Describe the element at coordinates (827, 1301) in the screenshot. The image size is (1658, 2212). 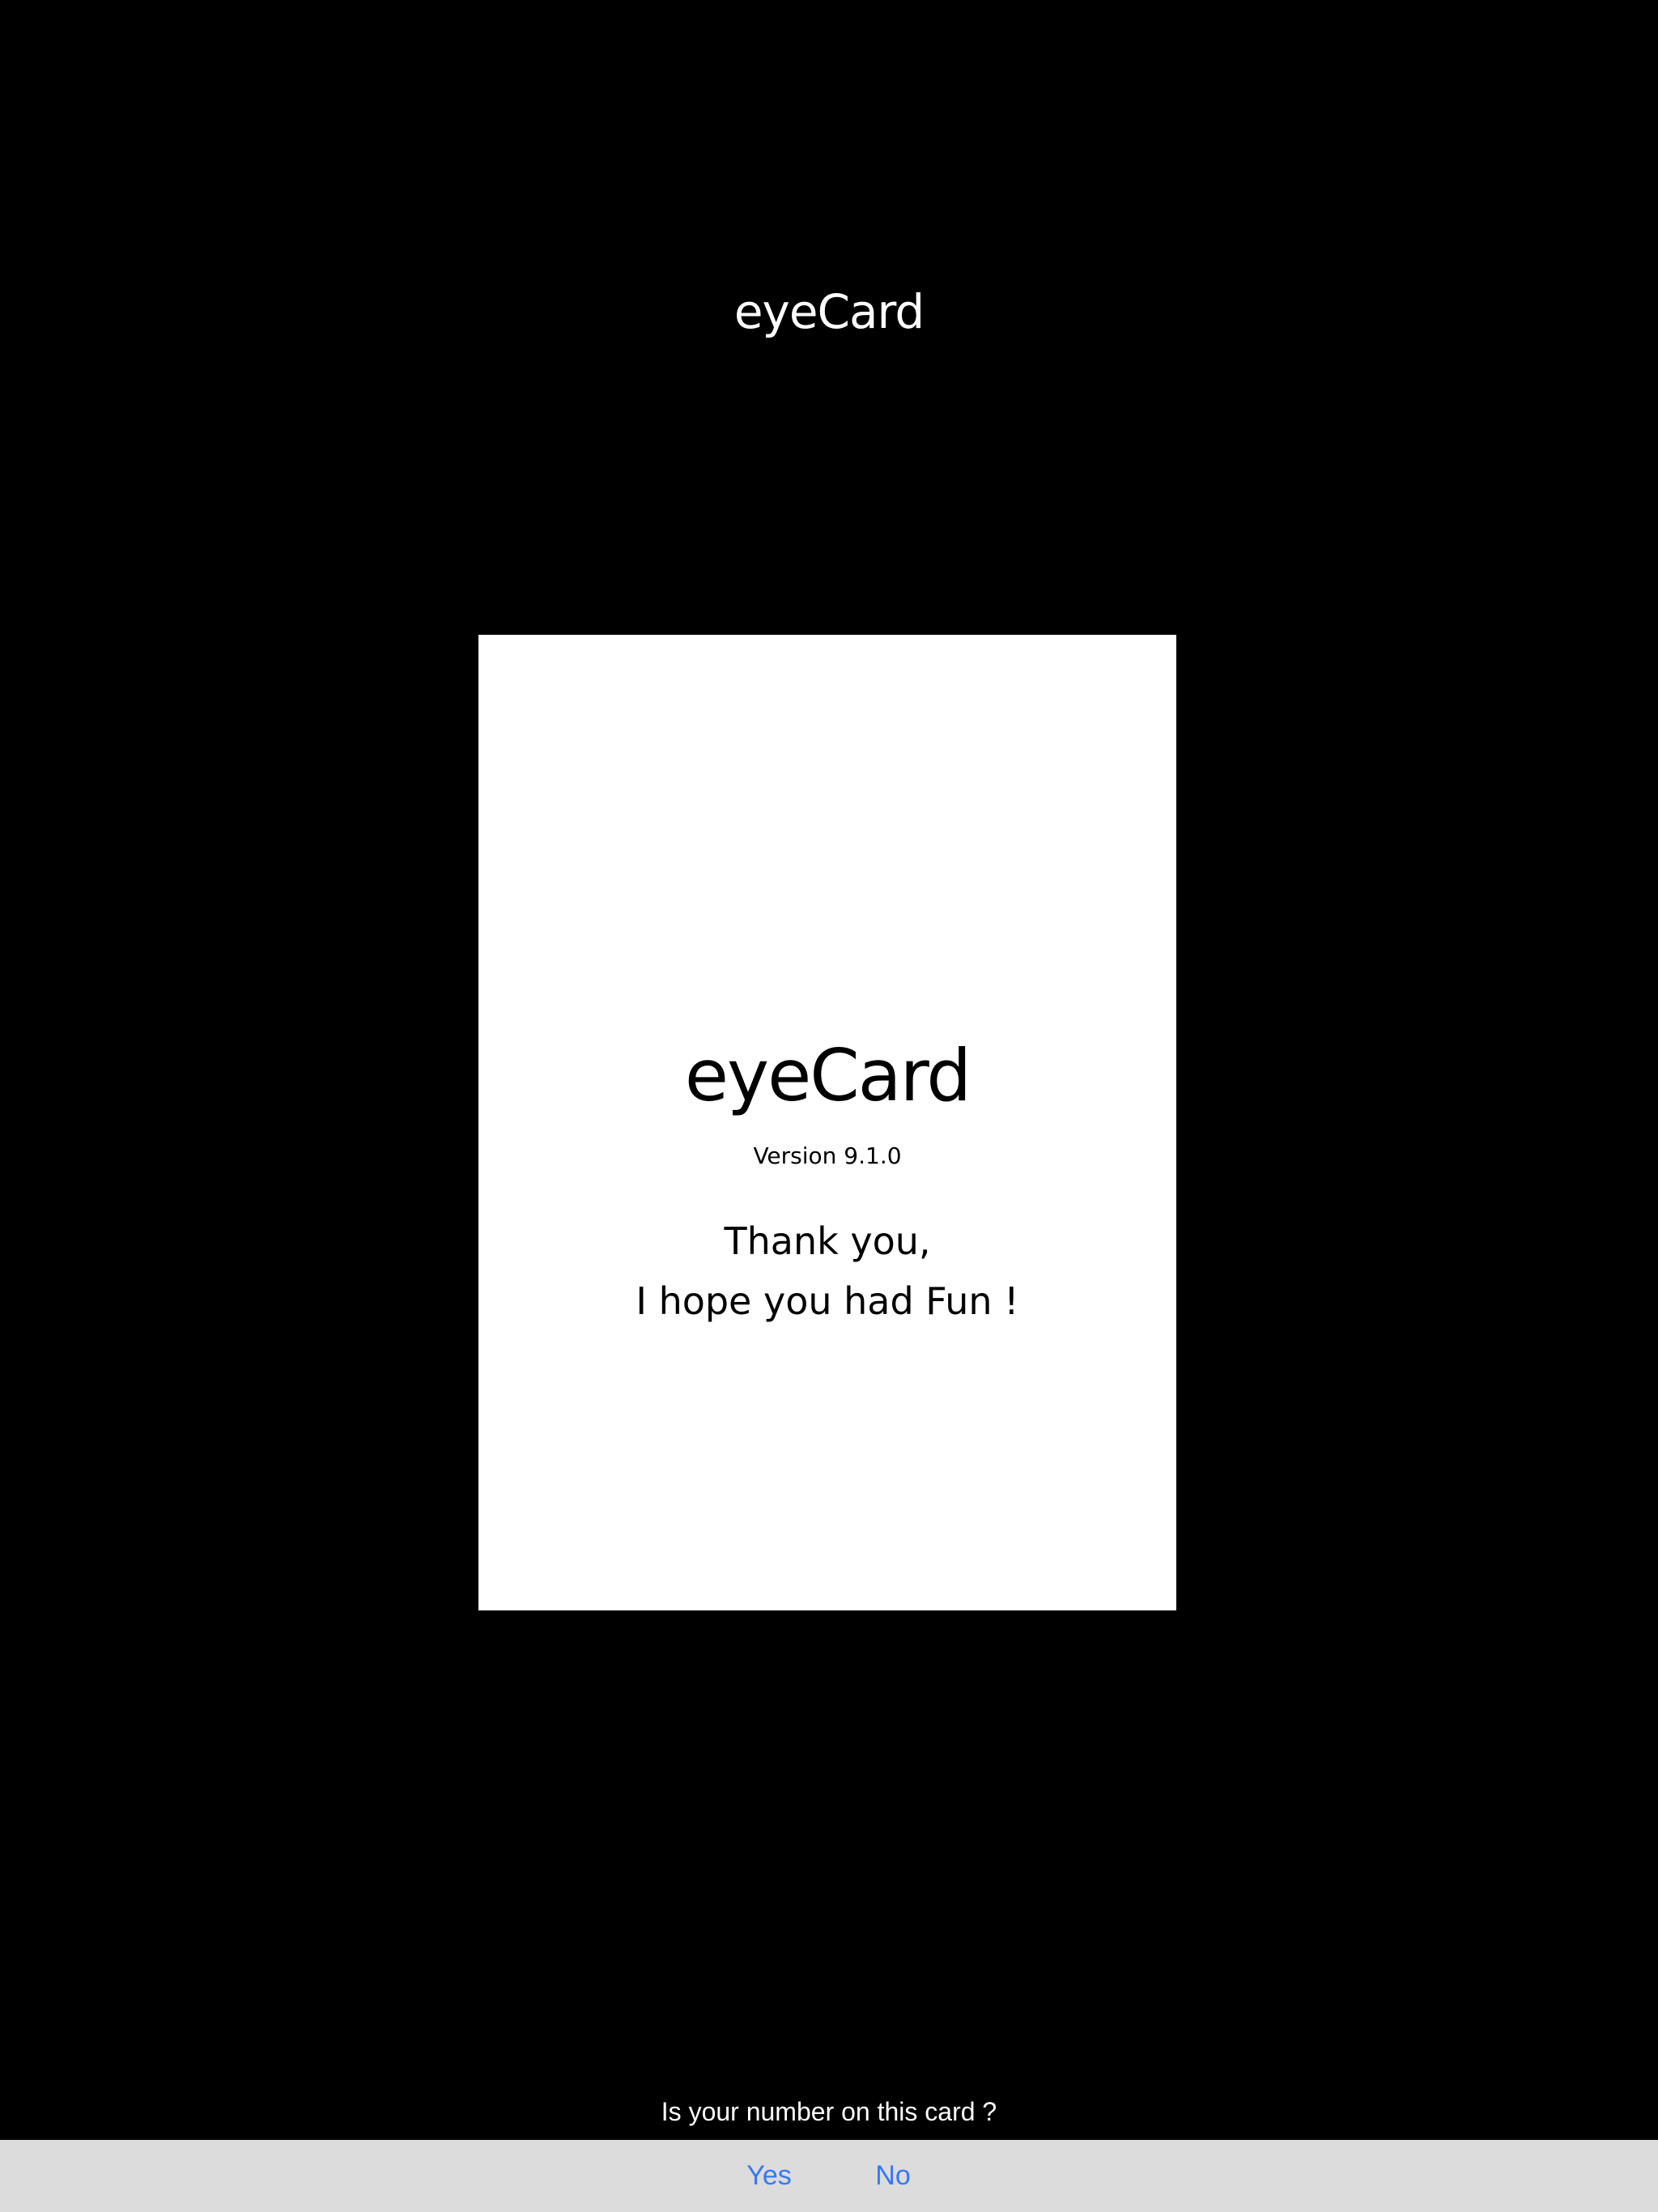
I see `card-message-line: I hope you had Fun !` at that location.